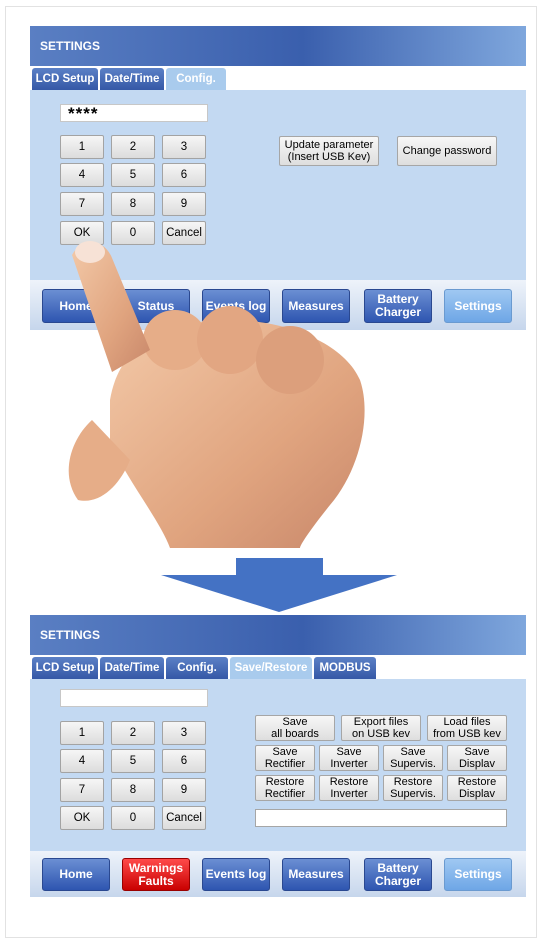  Describe the element at coordinates (197, 668) in the screenshot. I see `tab-config: Config.` at that location.